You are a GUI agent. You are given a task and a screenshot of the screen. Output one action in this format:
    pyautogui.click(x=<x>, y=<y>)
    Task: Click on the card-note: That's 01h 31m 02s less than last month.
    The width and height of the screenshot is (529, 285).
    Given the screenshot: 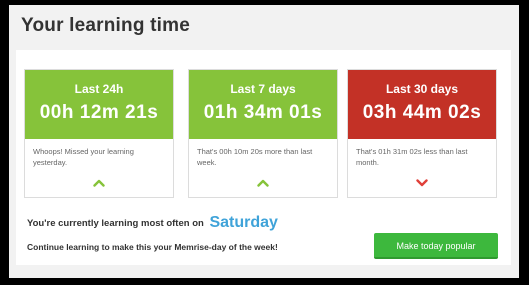 What is the action you would take?
    pyautogui.click(x=412, y=157)
    